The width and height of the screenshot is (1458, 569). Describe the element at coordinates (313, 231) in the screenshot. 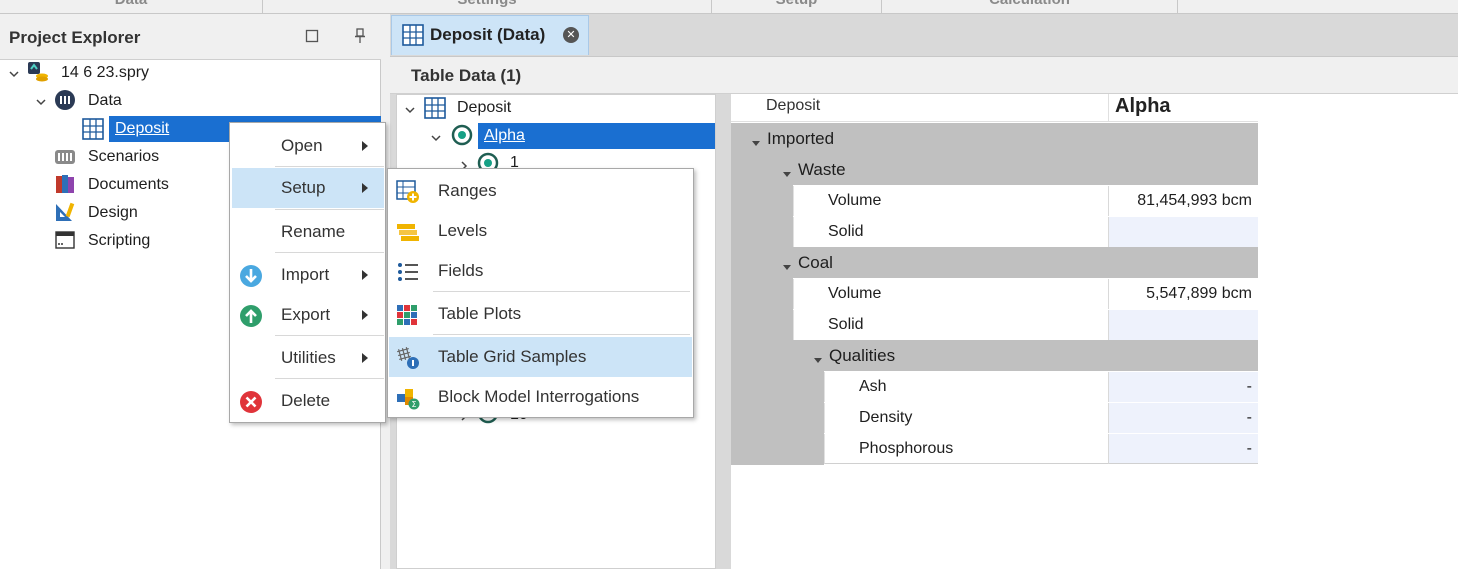

I see `menu-item-label: Rename` at that location.